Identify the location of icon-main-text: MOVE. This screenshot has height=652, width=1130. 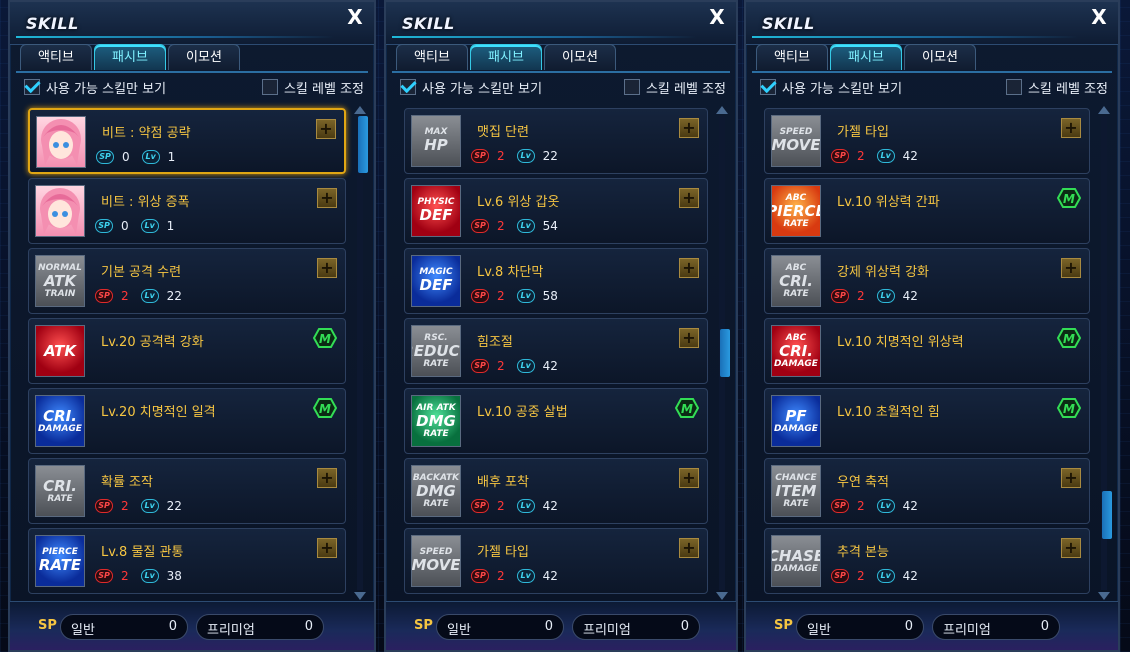
(436, 565).